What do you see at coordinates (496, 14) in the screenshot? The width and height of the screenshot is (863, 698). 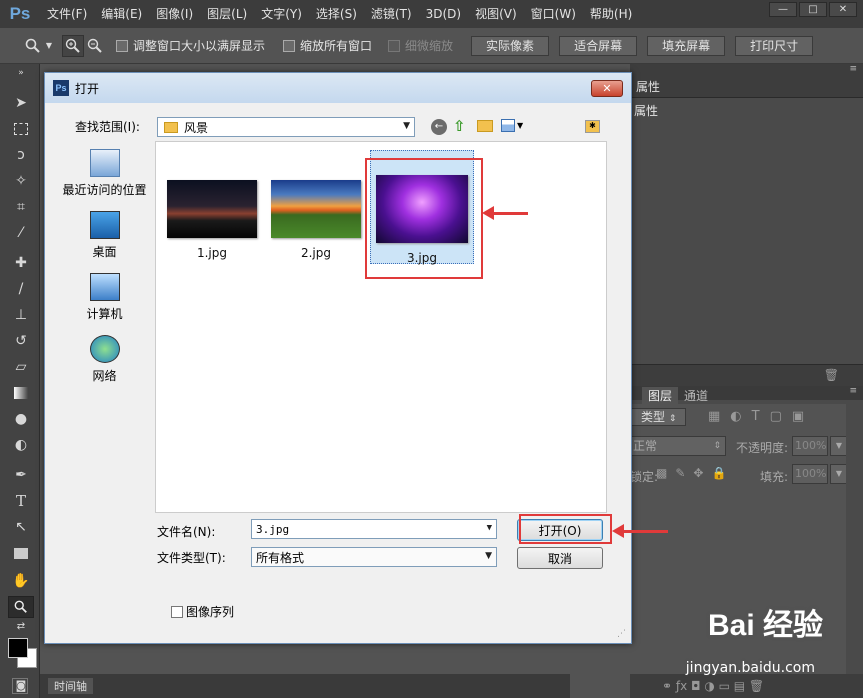 I see `menu-view: 视图(V)` at bounding box center [496, 14].